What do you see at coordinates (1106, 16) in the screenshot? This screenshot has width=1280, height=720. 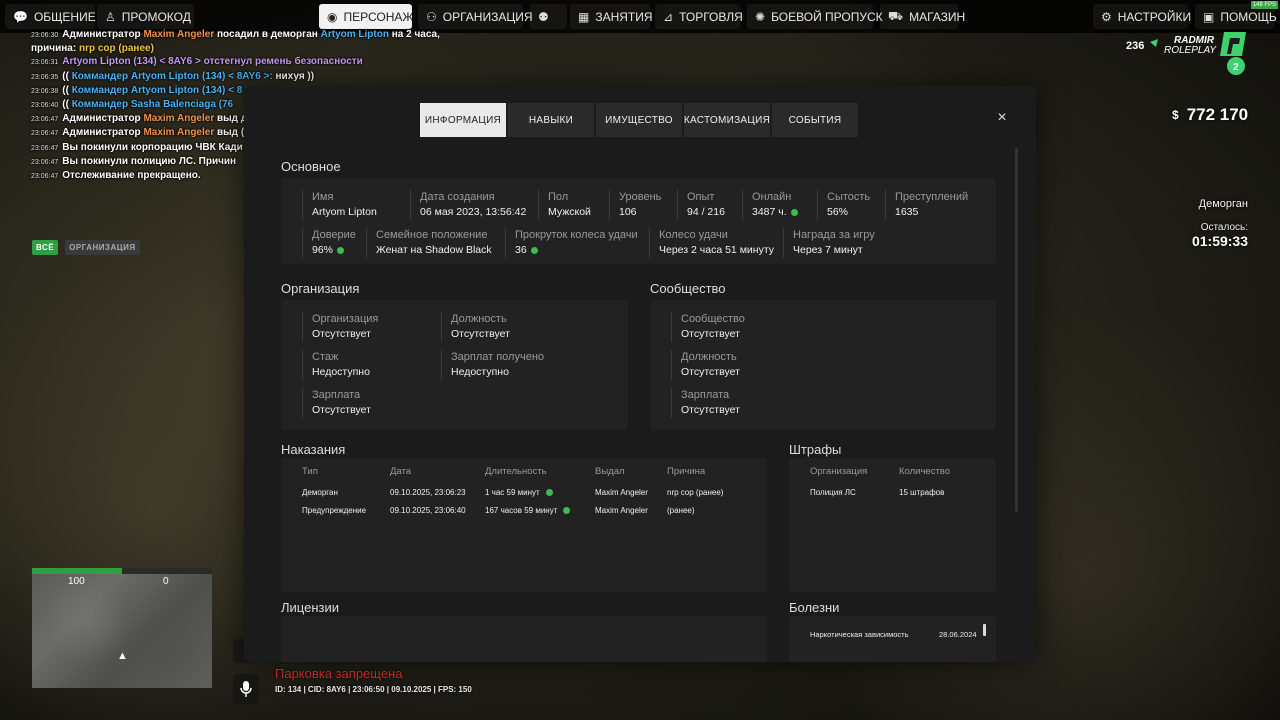 I see `gear-icon: ⚙` at bounding box center [1106, 16].